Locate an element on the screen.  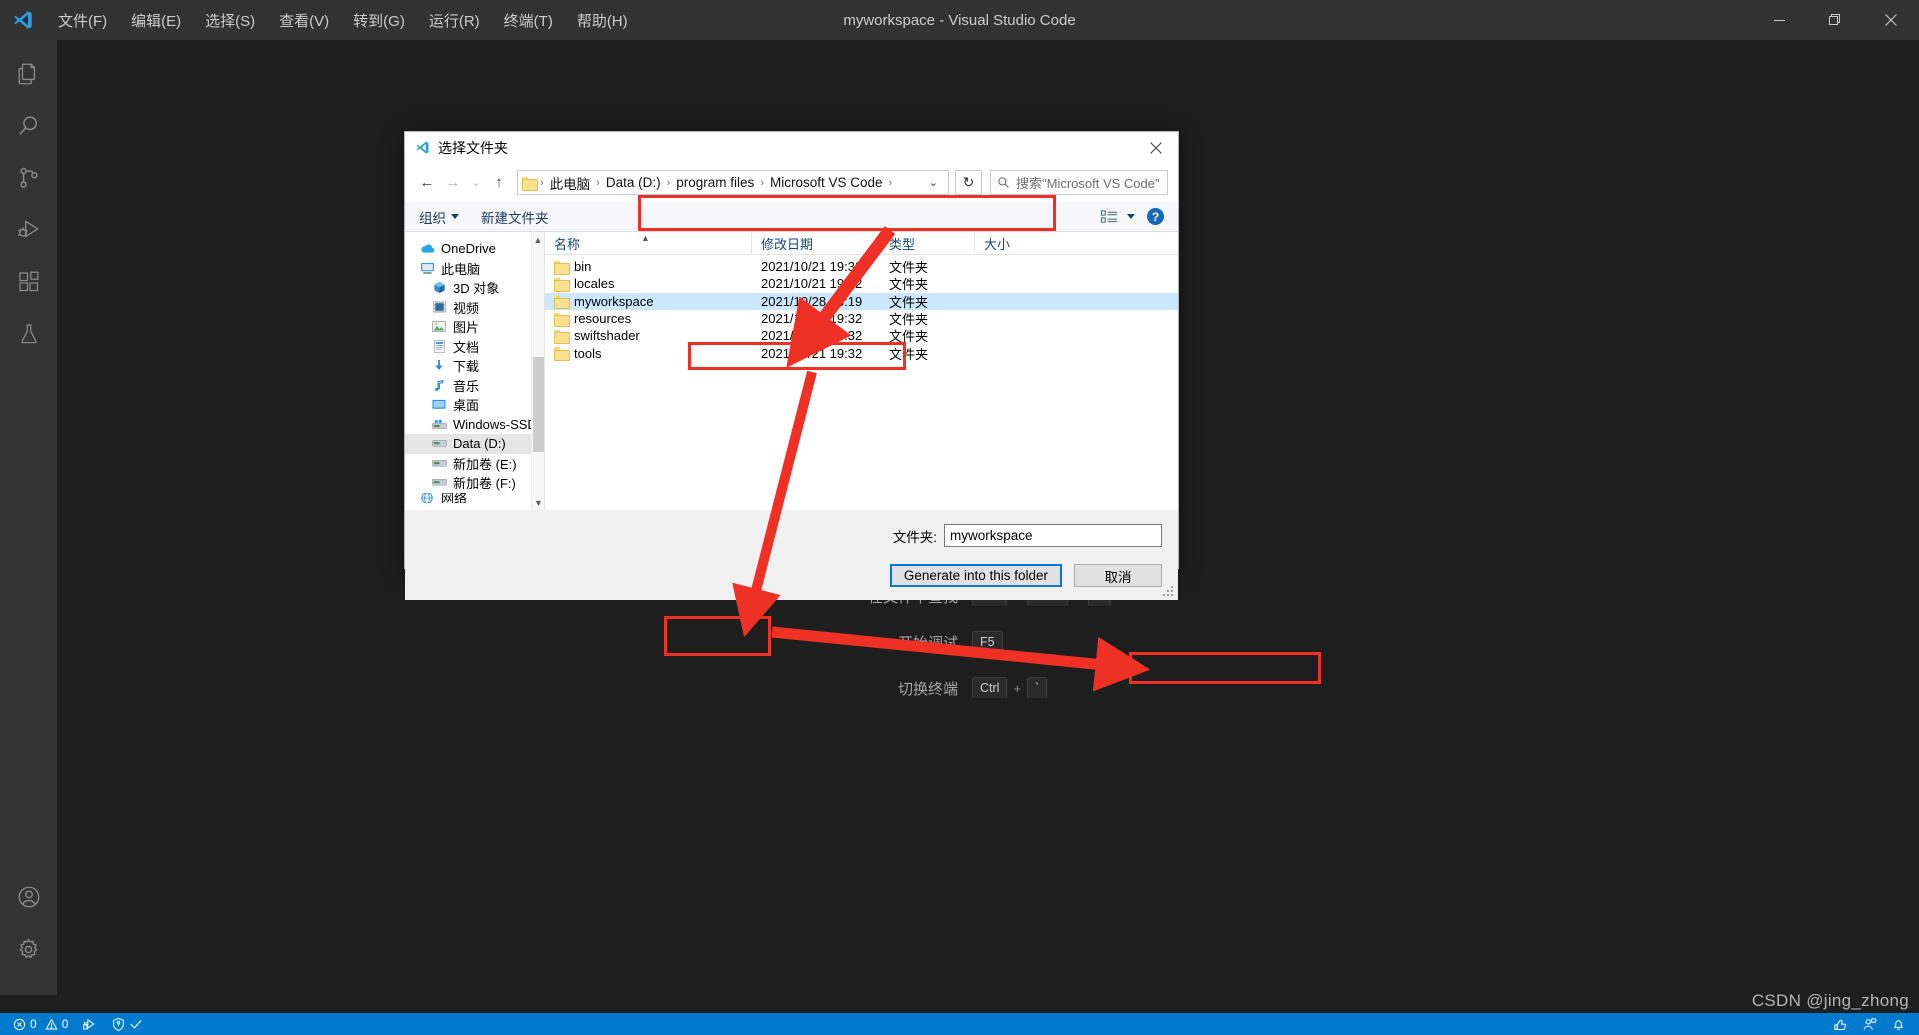
file-name: resources is located at coordinates (603, 319).